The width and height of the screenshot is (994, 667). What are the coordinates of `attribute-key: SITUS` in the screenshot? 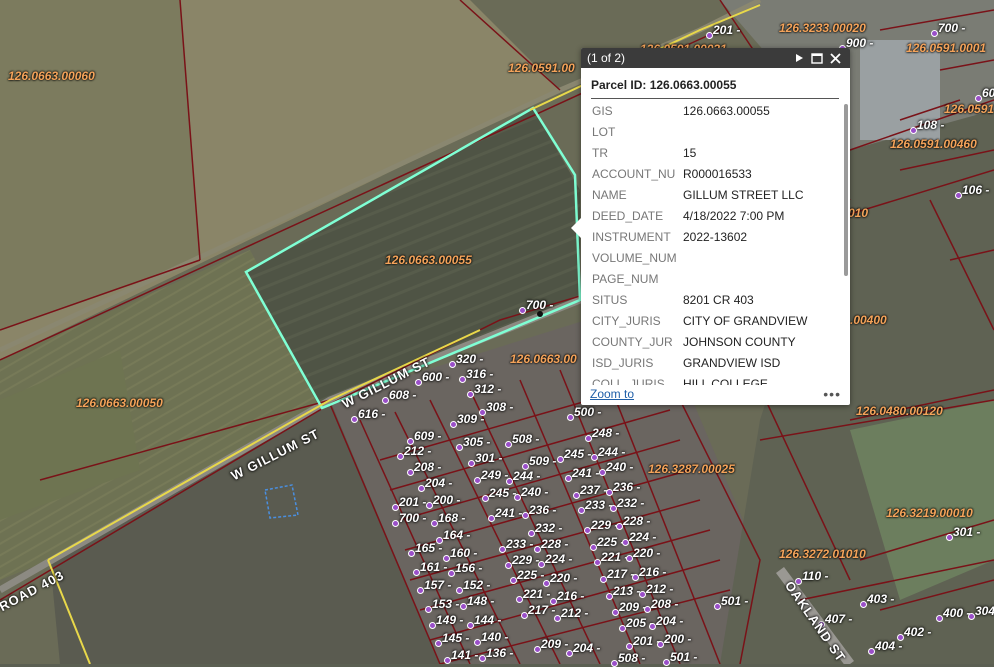 It's located at (610, 299).